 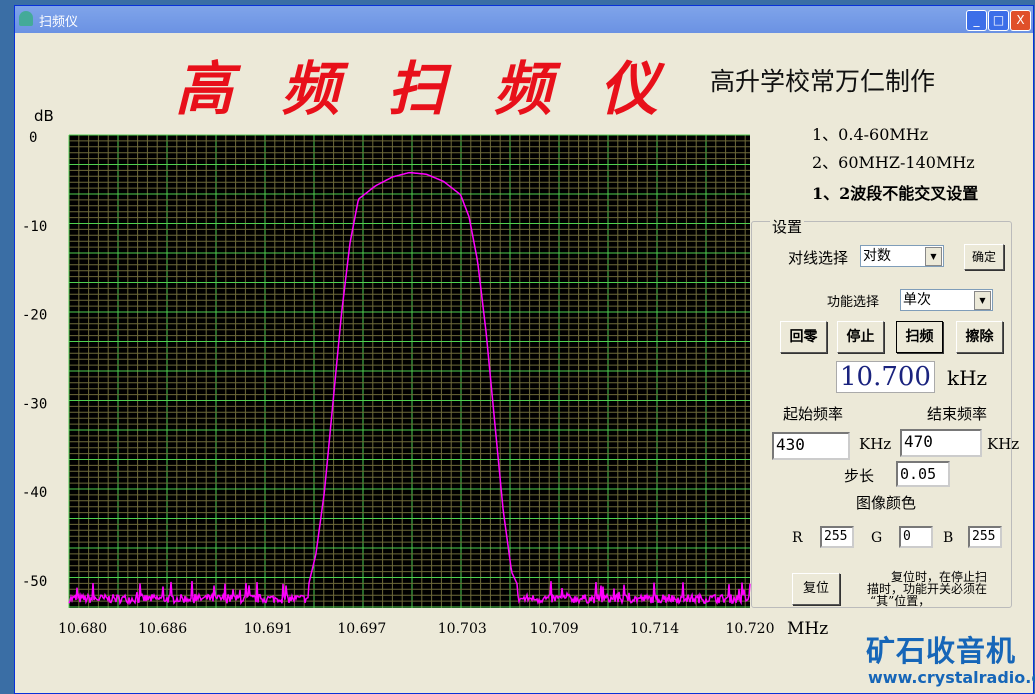 What do you see at coordinates (787, 226) in the screenshot?
I see `settings-group-label: 设置` at bounding box center [787, 226].